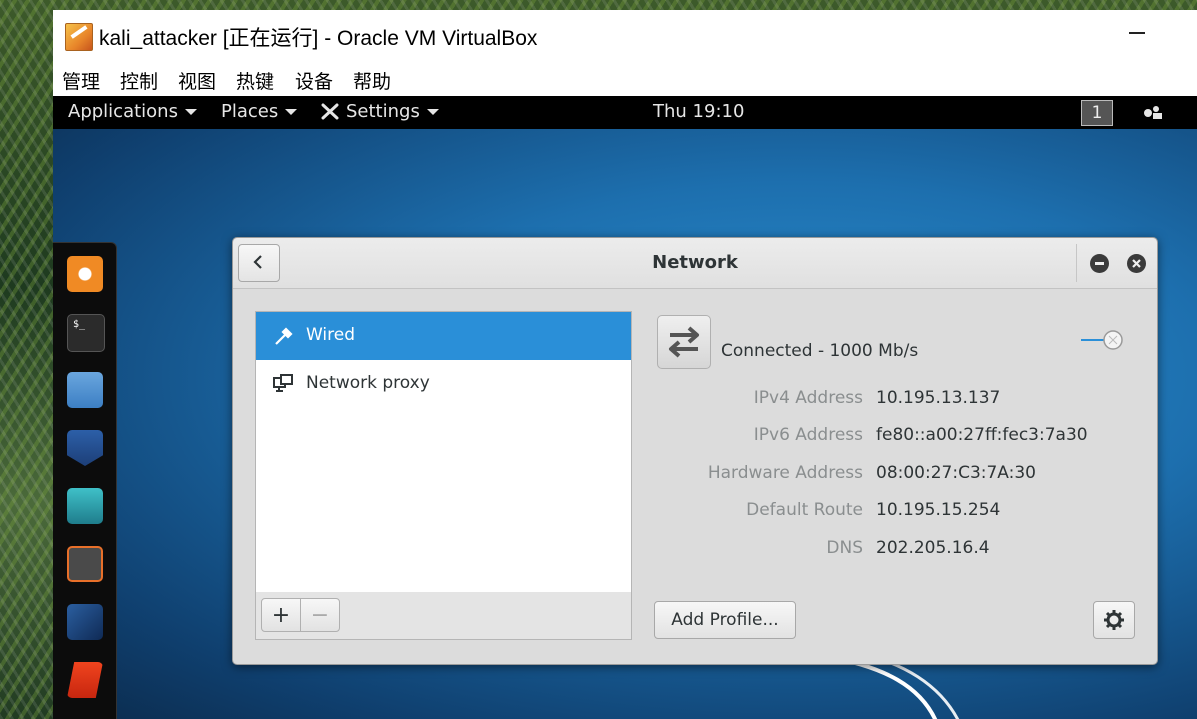 Image resolution: width=1197 pixels, height=719 pixels. I want to click on gnome-top-bar: Applications Places Settings Thu 19:10 1, so click(625, 112).